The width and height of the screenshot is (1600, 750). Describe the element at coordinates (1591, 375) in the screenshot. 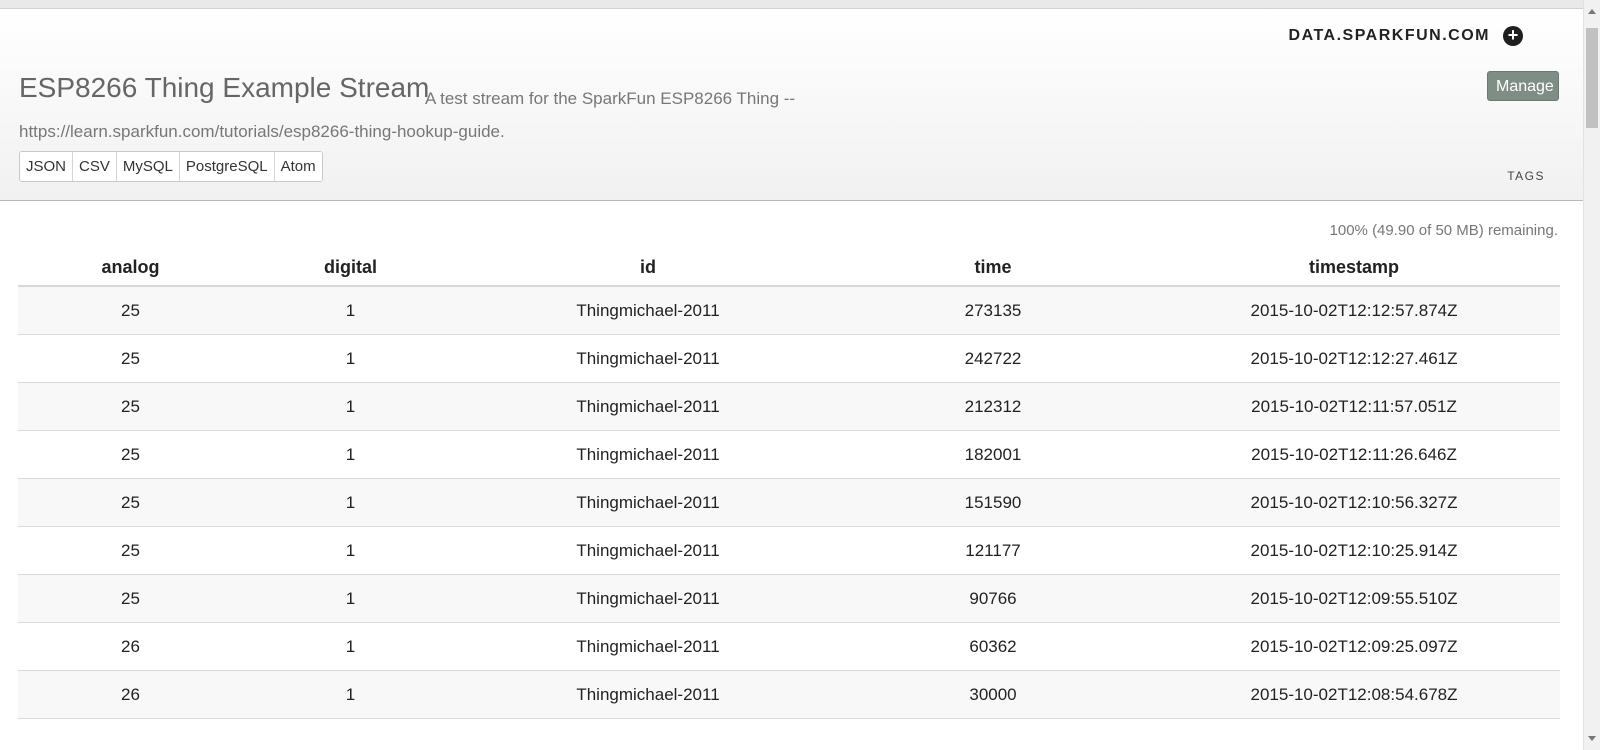

I see `vertical-scrollbar` at that location.